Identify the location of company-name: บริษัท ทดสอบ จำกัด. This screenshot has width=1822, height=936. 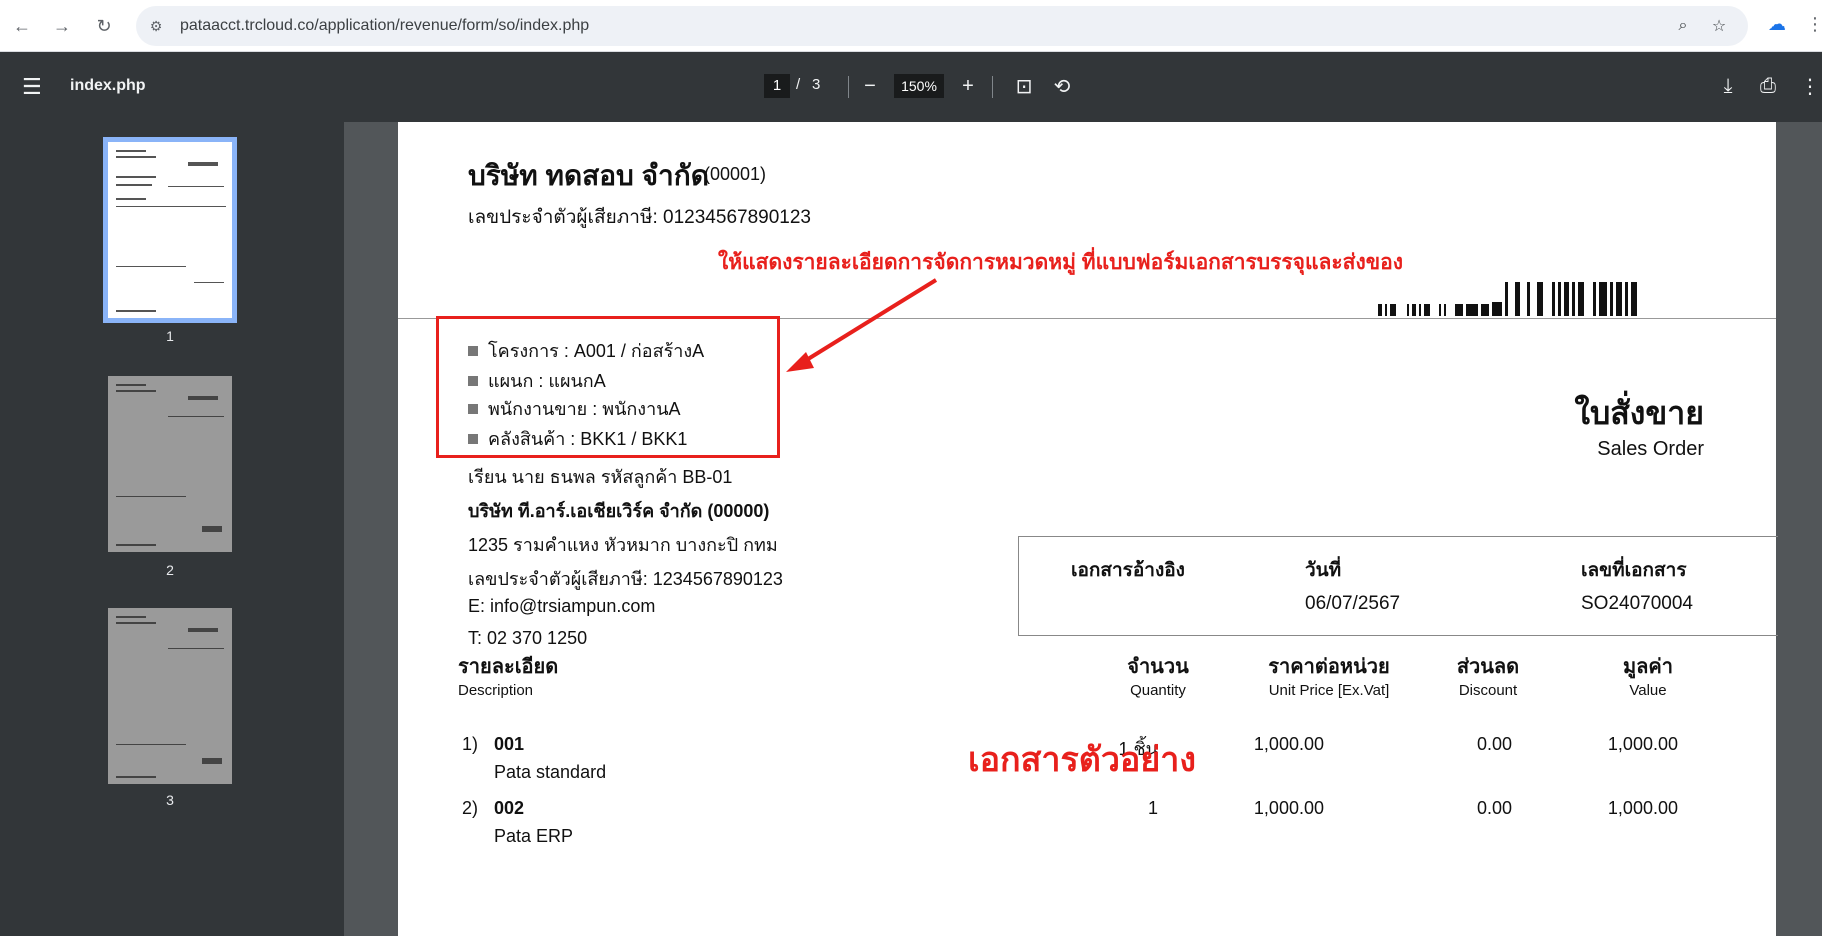
(588, 175).